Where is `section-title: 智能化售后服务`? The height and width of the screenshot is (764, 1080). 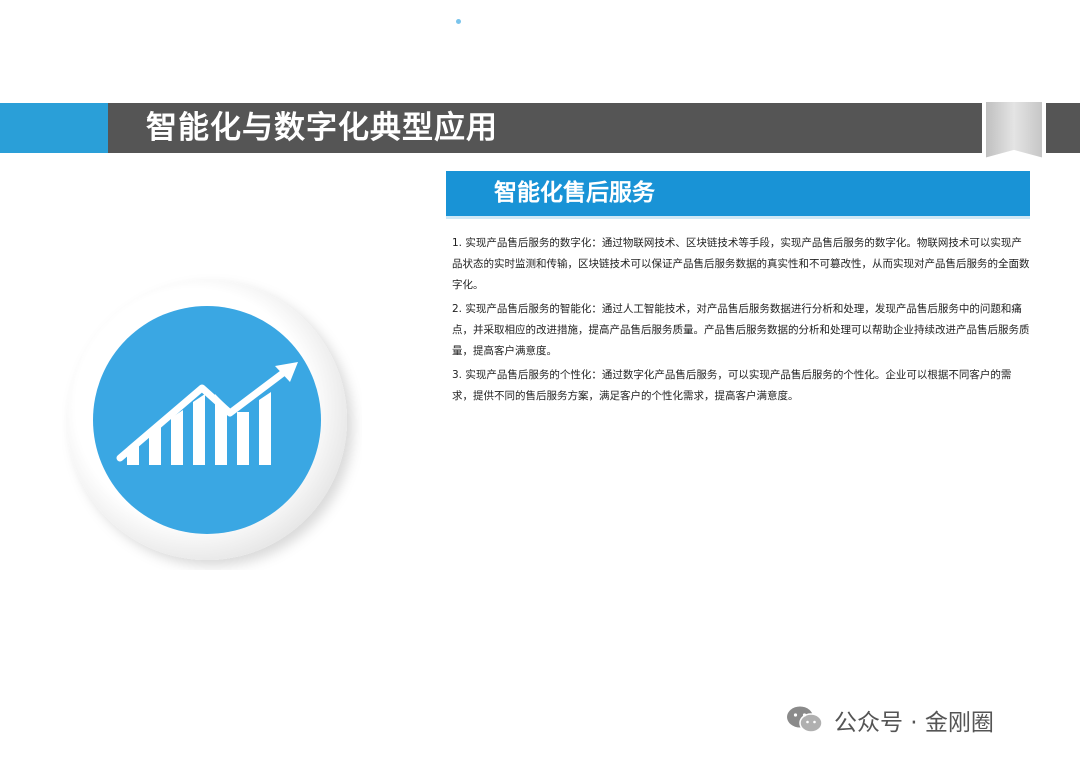 section-title: 智能化售后服务 is located at coordinates (574, 193).